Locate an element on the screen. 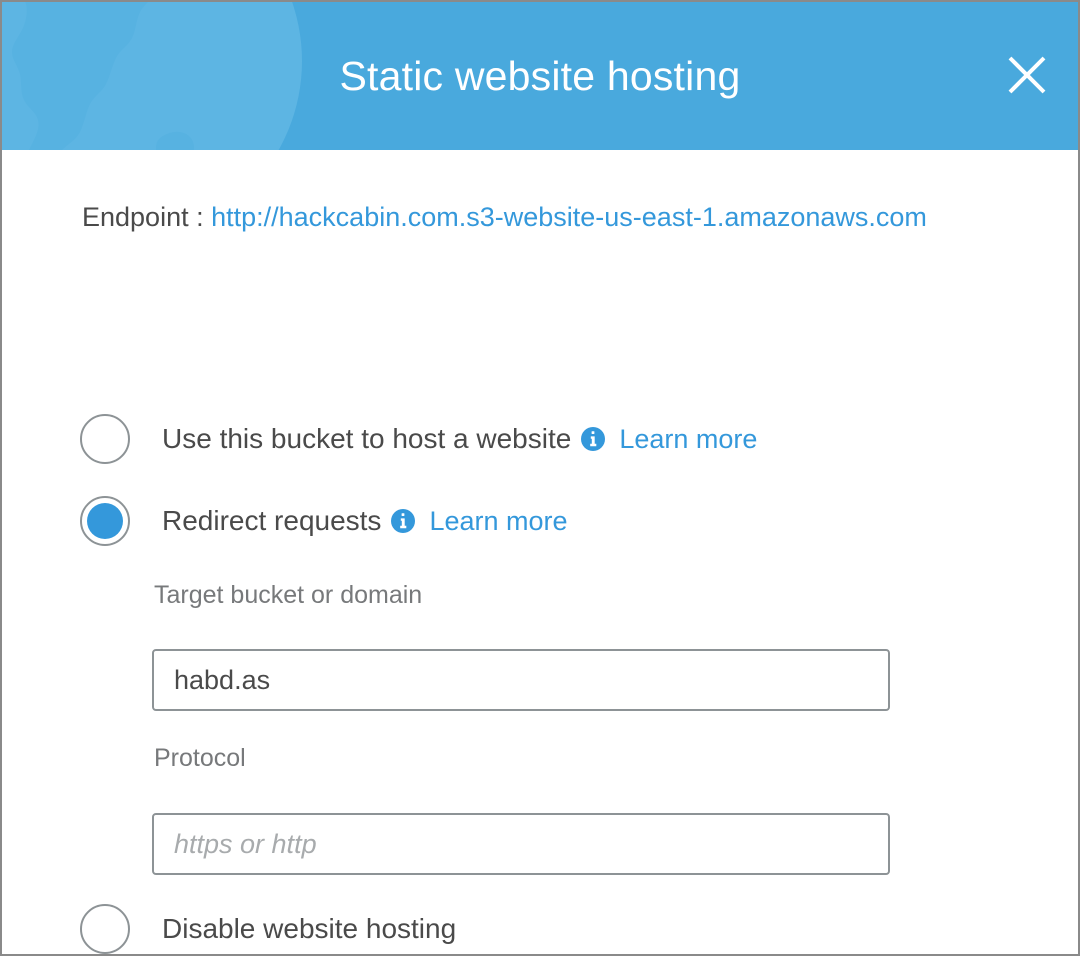 This screenshot has height=956, width=1080. option-redirect-requests: Redirect requests Learn more is located at coordinates (324, 521).